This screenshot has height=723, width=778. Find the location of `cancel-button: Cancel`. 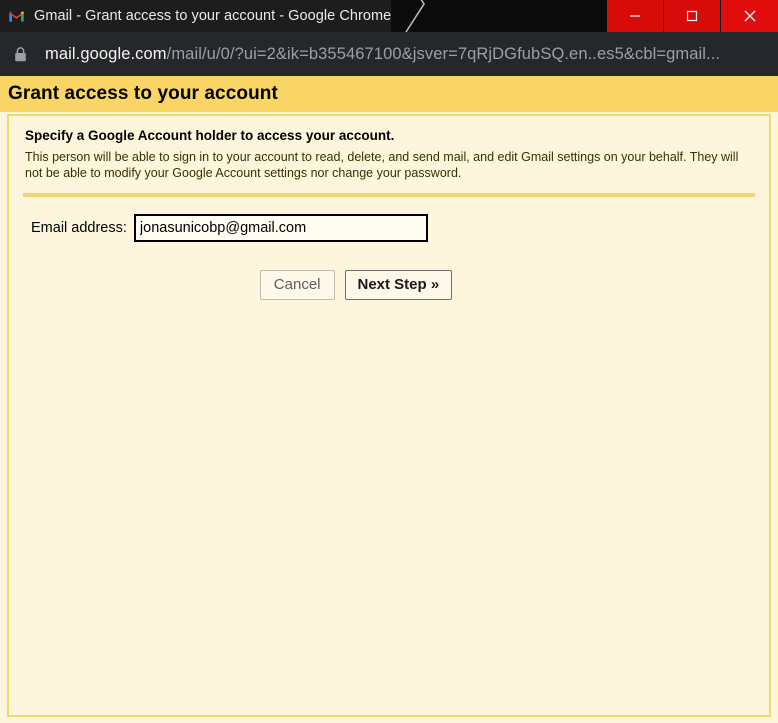

cancel-button: Cancel is located at coordinates (297, 285).